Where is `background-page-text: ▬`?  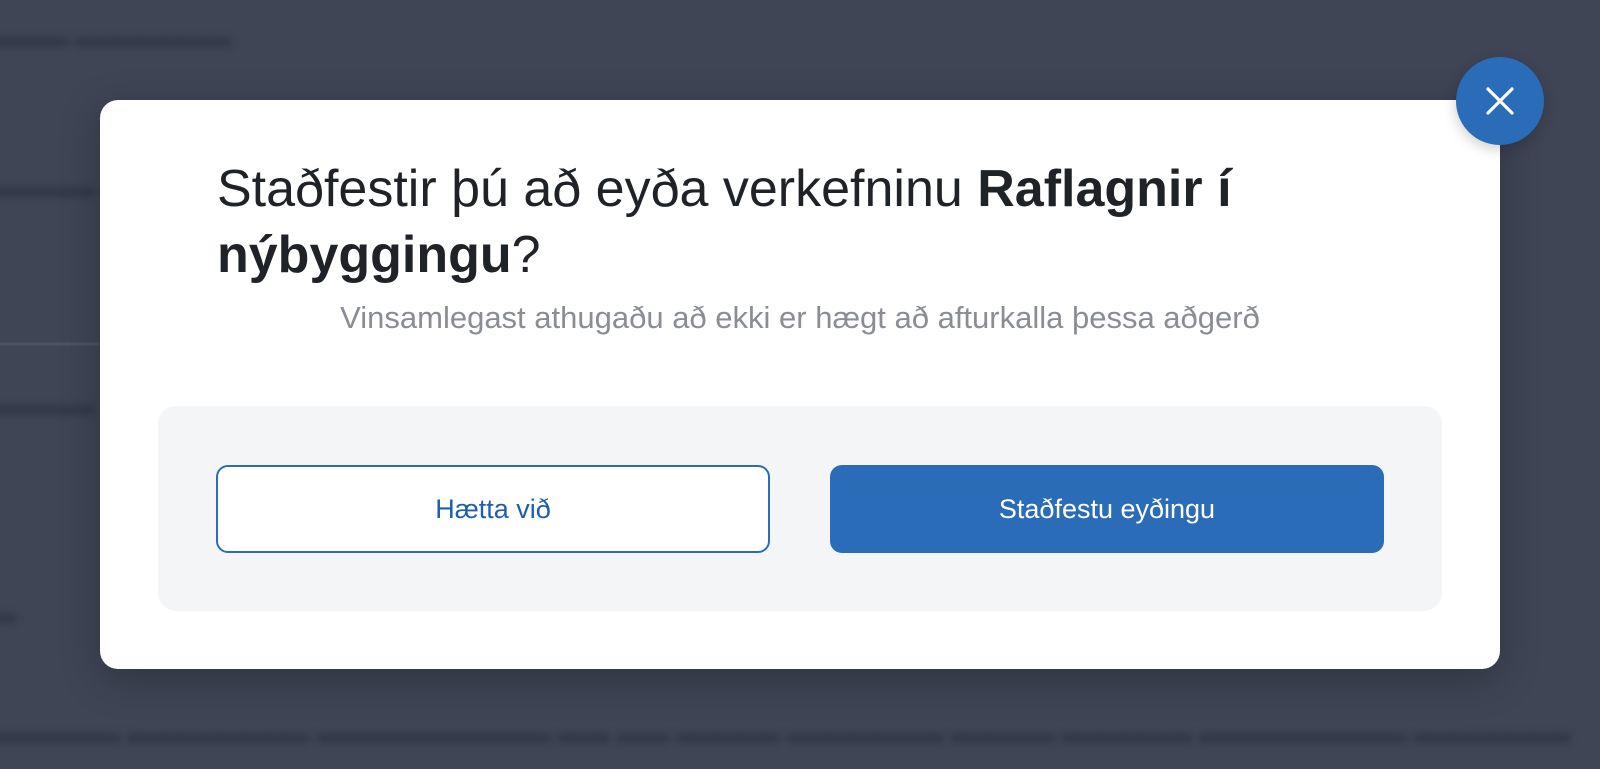 background-page-text: ▬ is located at coordinates (8, 613).